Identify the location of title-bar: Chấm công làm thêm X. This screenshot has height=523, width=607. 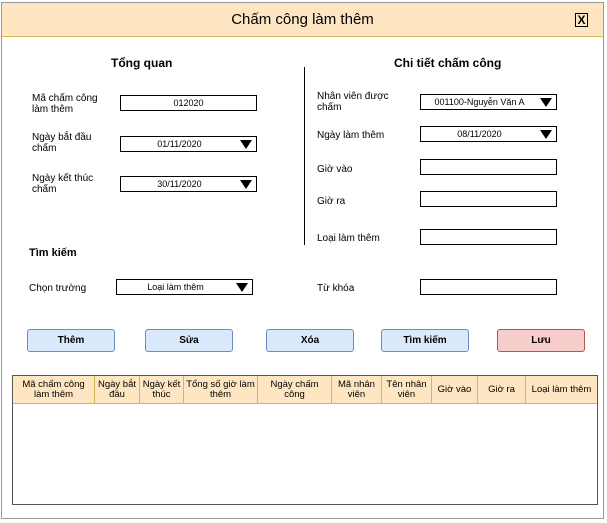
(302, 20).